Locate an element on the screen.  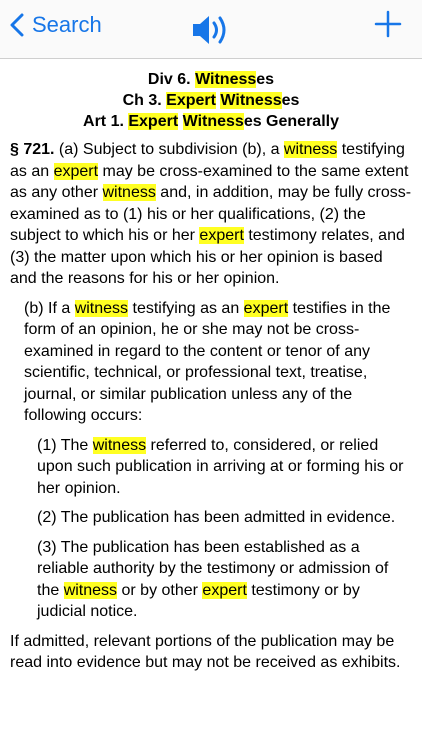
speaker-button is located at coordinates (212, 32).